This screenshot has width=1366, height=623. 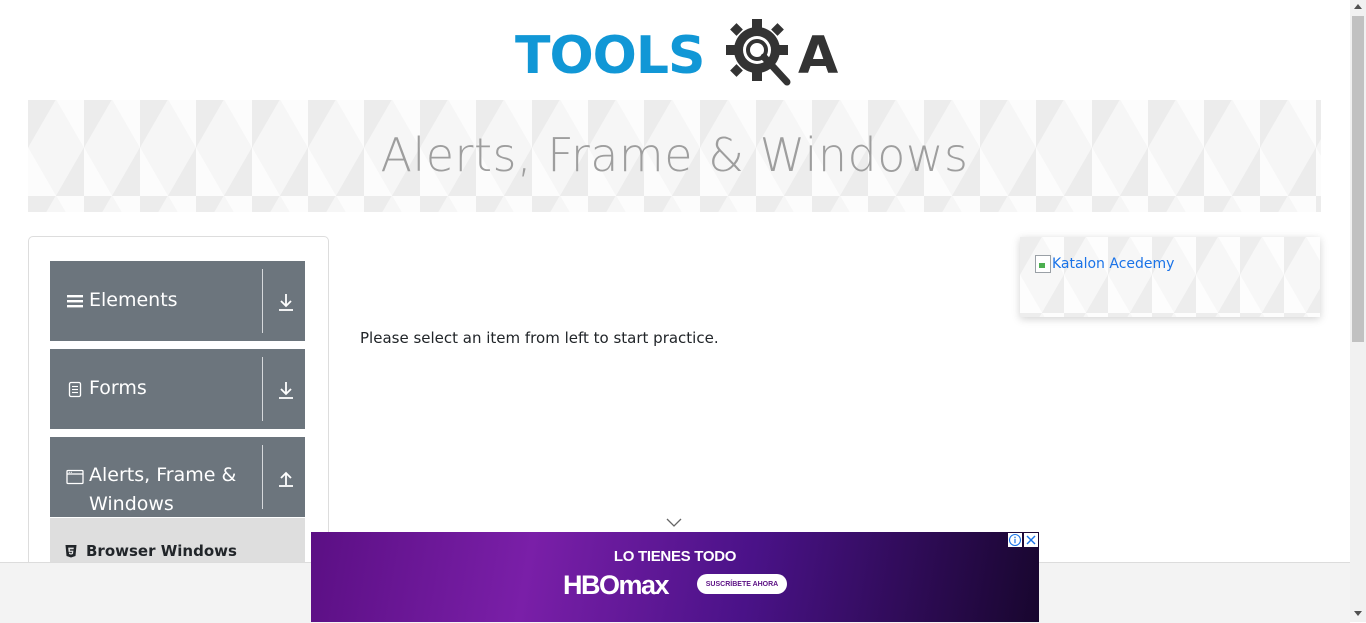 I want to click on katalon-ad: Katalon Acedemy, so click(x=1170, y=277).